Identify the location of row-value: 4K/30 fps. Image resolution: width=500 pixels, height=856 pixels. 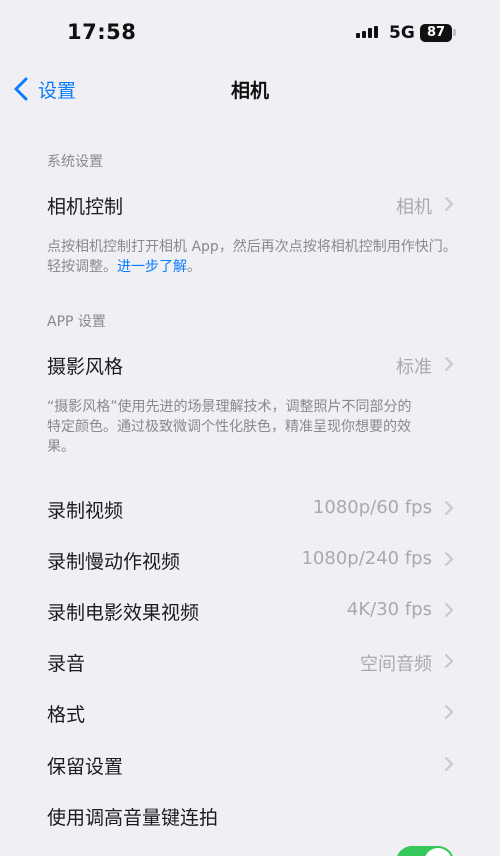
(389, 609).